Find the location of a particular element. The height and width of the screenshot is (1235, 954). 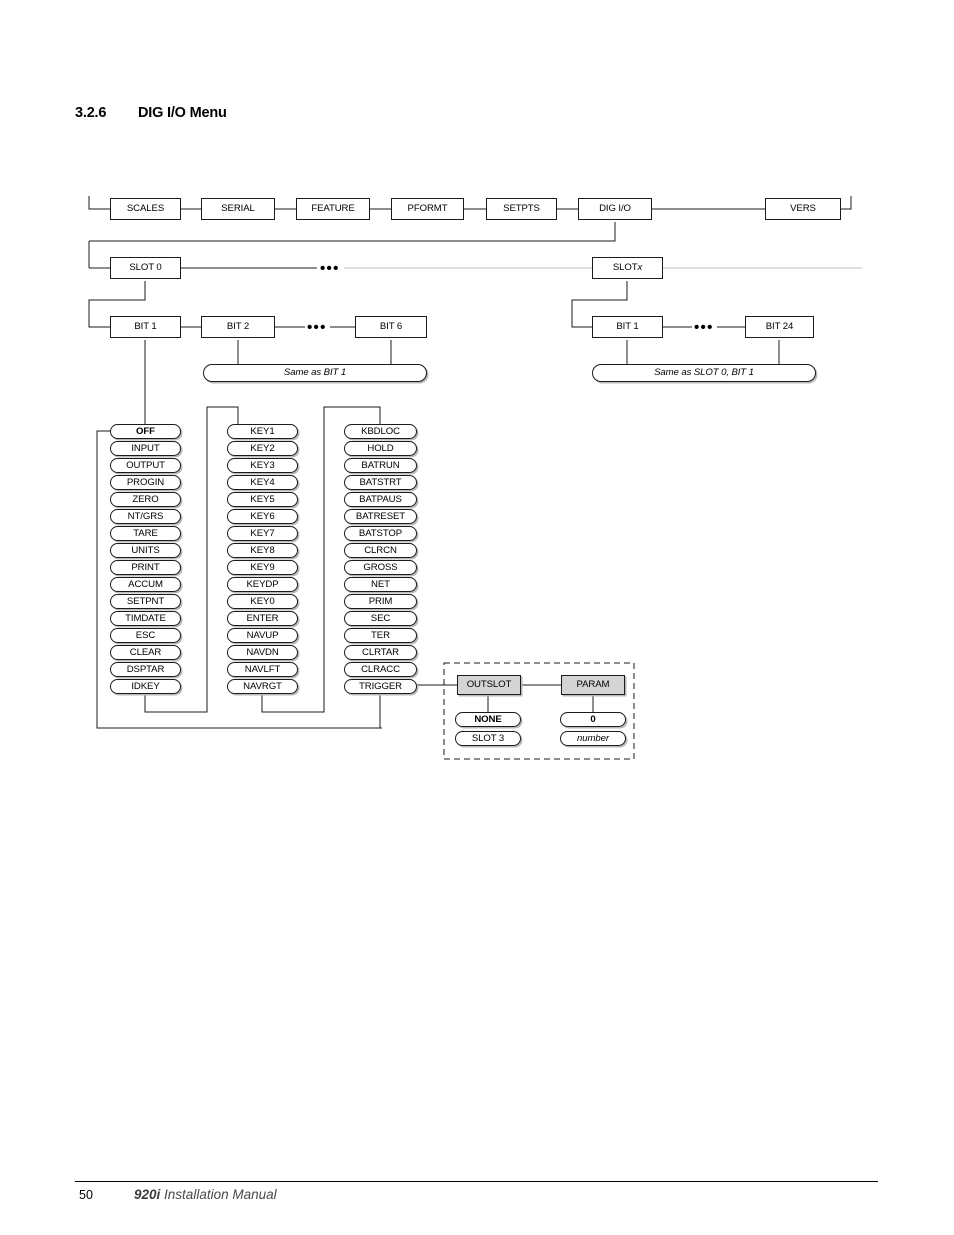

menu-item-scales: SCALES is located at coordinates (145, 209).